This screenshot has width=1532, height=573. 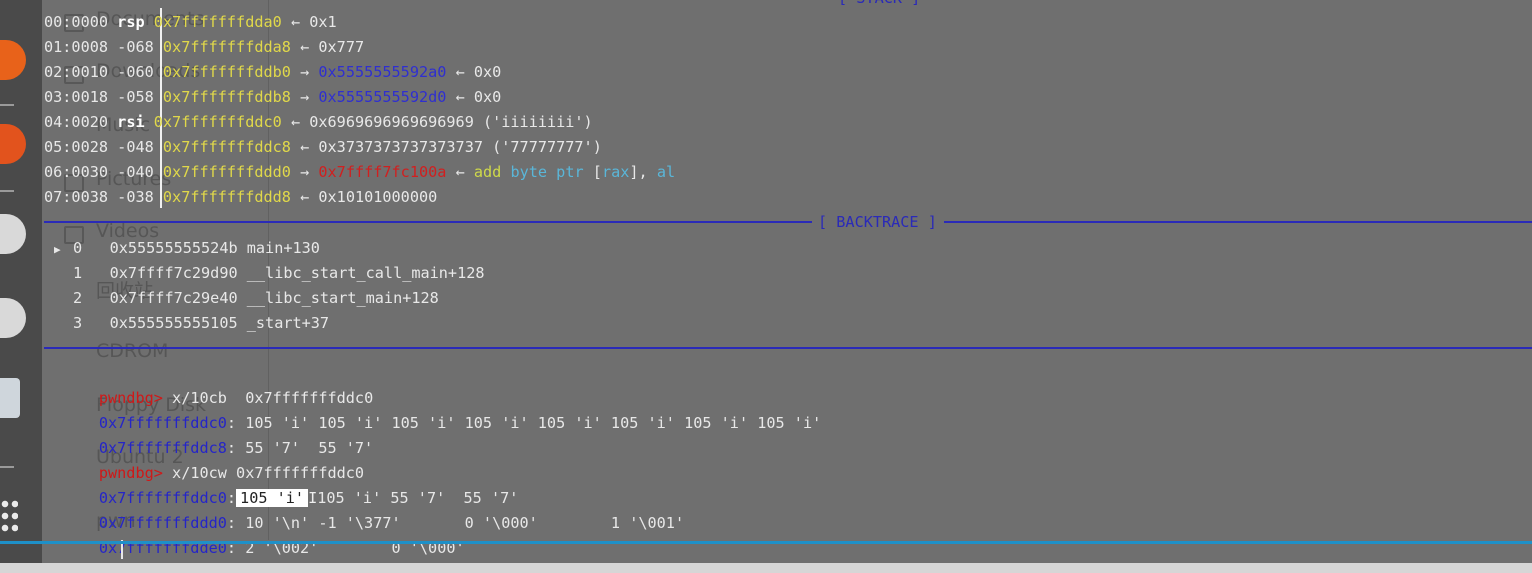 I want to click on backtrace-header: [ BACKTRACE ], so click(x=877, y=222).